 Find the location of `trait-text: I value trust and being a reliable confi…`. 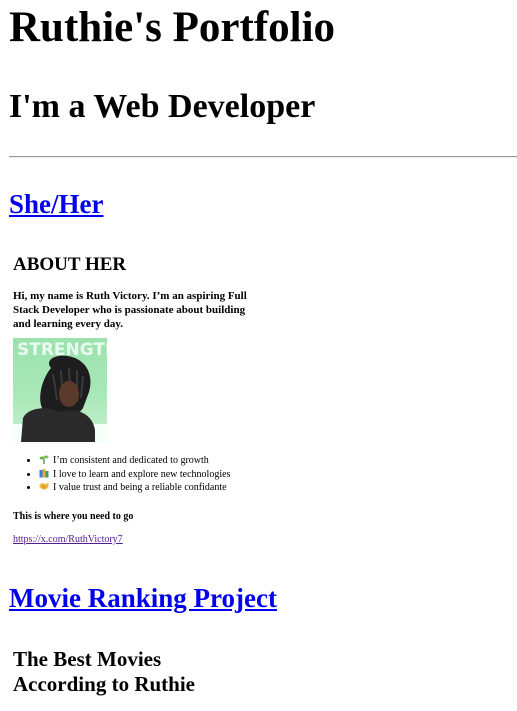

trait-text: I value trust and being a reliable confi… is located at coordinates (140, 487).